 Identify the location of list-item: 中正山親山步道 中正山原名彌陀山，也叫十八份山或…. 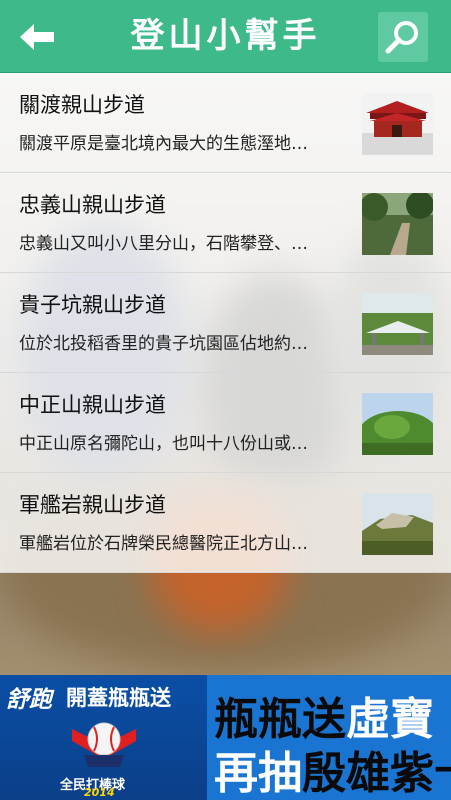
(225, 423).